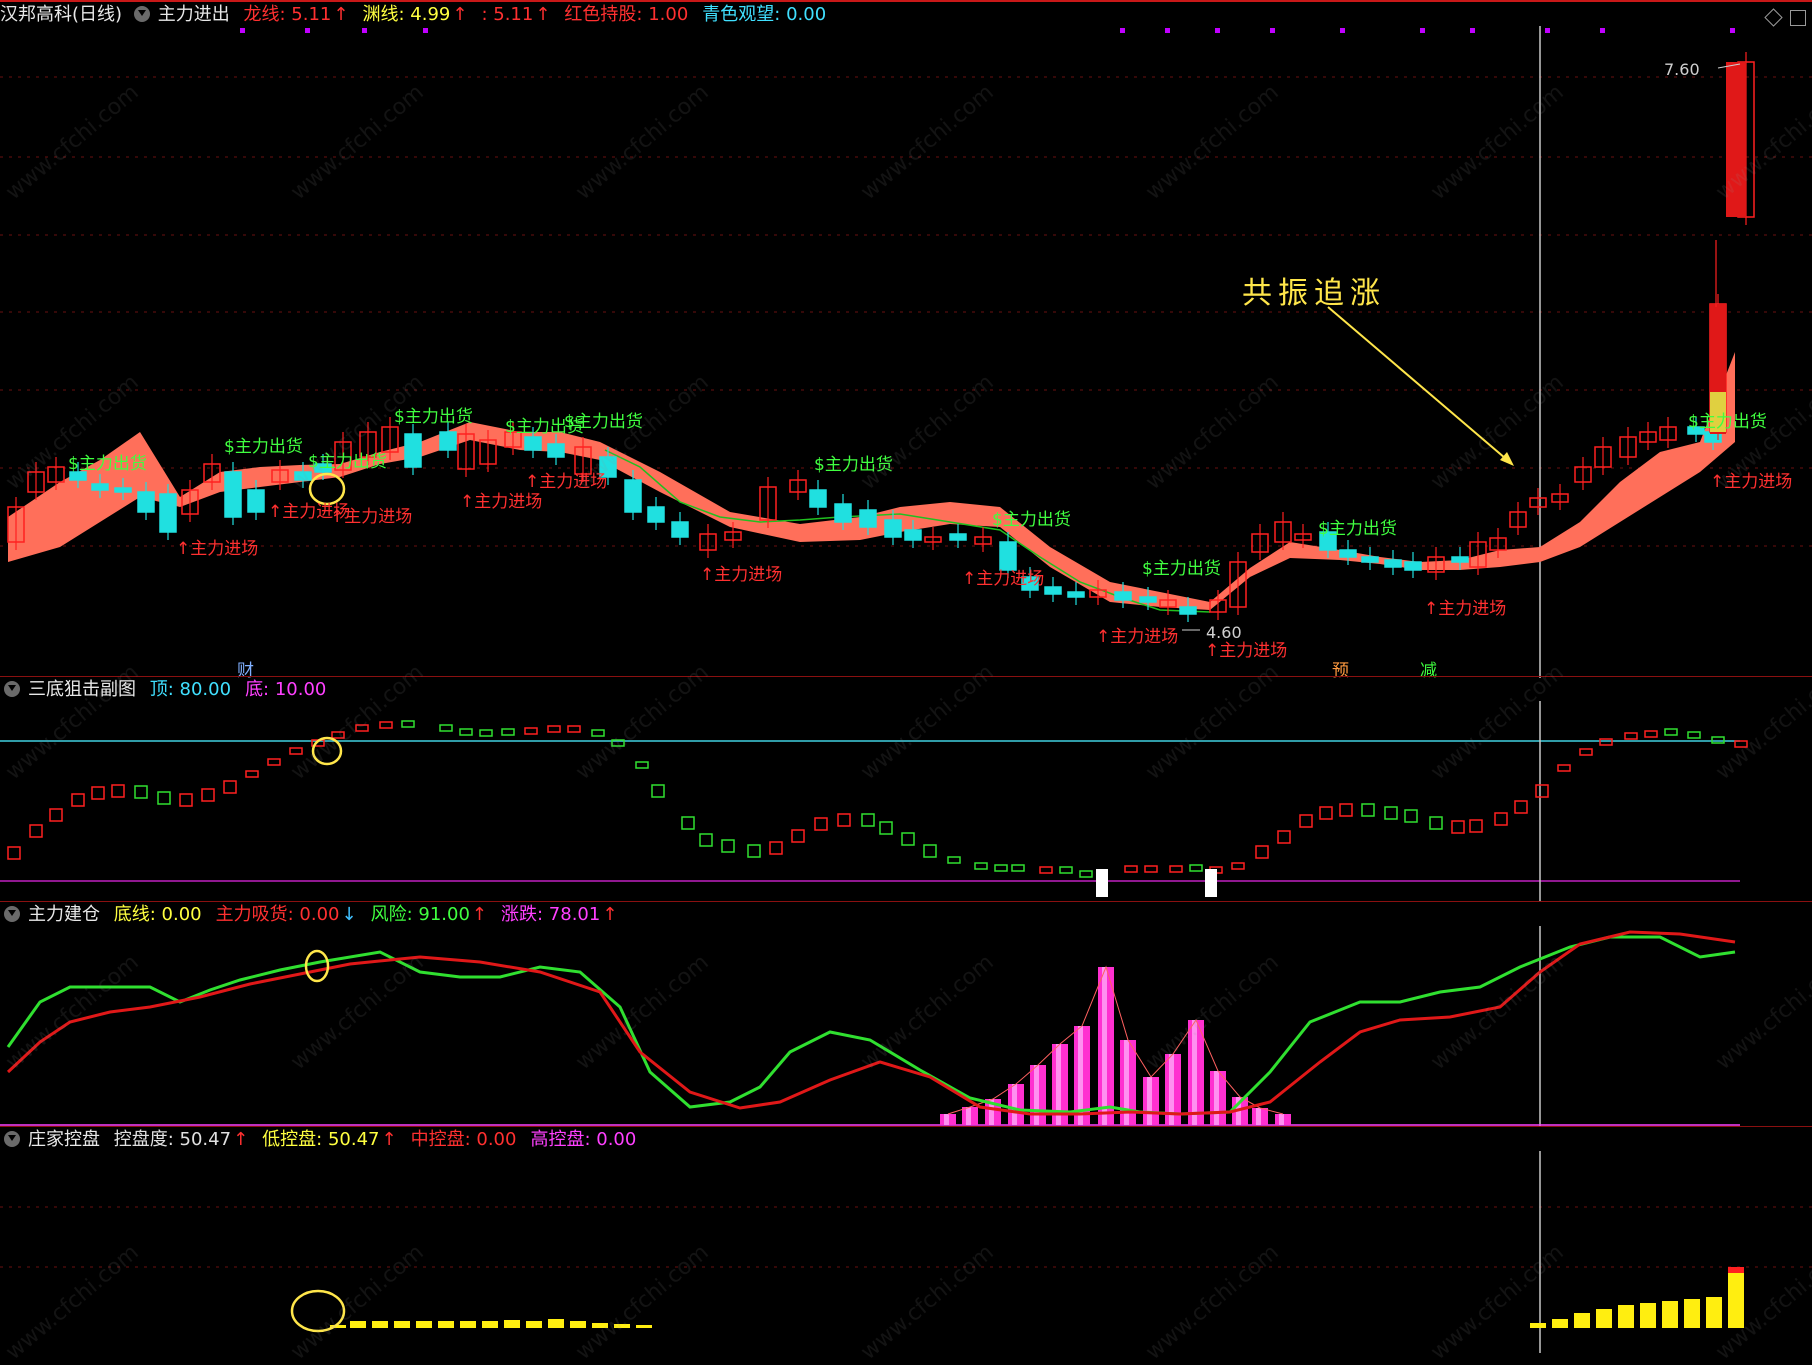  Describe the element at coordinates (382, 1139) in the screenshot. I see `sub3-metrics: 控盘度: 50.47 ↑ 低控盘: 50.47 ↑ 中控盘: 0.00 高控盘: 0.00` at that location.